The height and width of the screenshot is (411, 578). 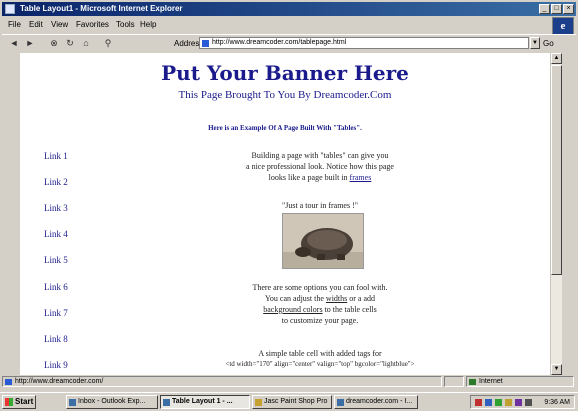 What do you see at coordinates (56, 313) in the screenshot?
I see `nav-link-7: Link 7` at bounding box center [56, 313].